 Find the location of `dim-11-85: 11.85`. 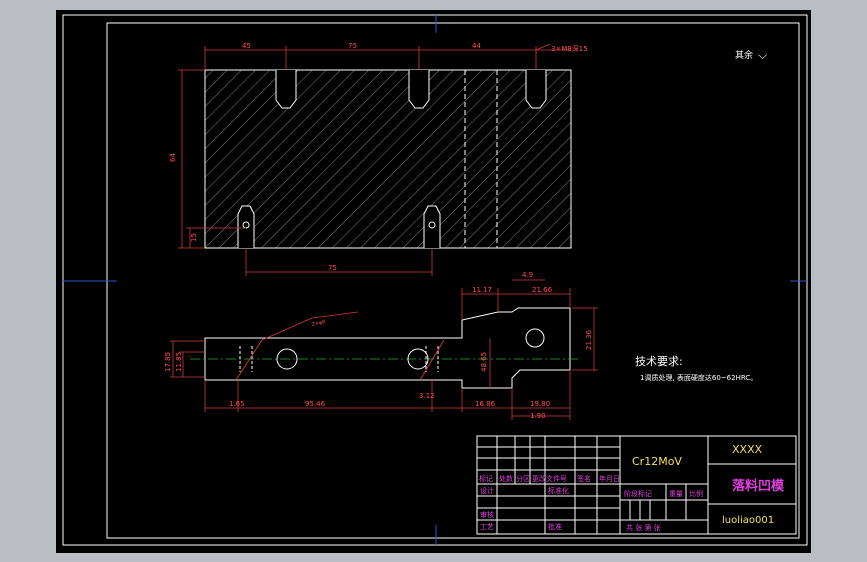

dim-11-85: 11.85 is located at coordinates (179, 362).